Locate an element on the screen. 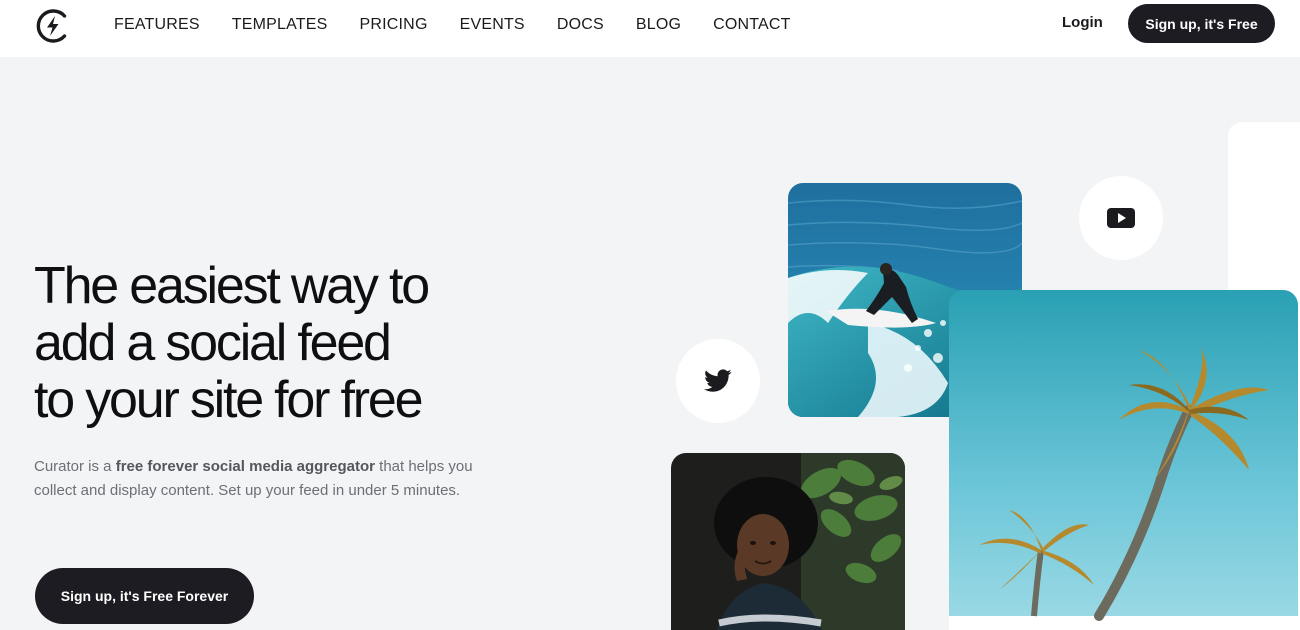 The height and width of the screenshot is (630, 1300). nav-link-features: FEATURES is located at coordinates (157, 25).